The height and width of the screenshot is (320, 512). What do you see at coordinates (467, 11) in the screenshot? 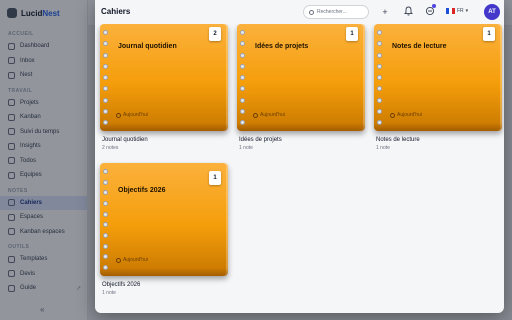
I see `chevron-down-icon: ▾` at bounding box center [467, 11].